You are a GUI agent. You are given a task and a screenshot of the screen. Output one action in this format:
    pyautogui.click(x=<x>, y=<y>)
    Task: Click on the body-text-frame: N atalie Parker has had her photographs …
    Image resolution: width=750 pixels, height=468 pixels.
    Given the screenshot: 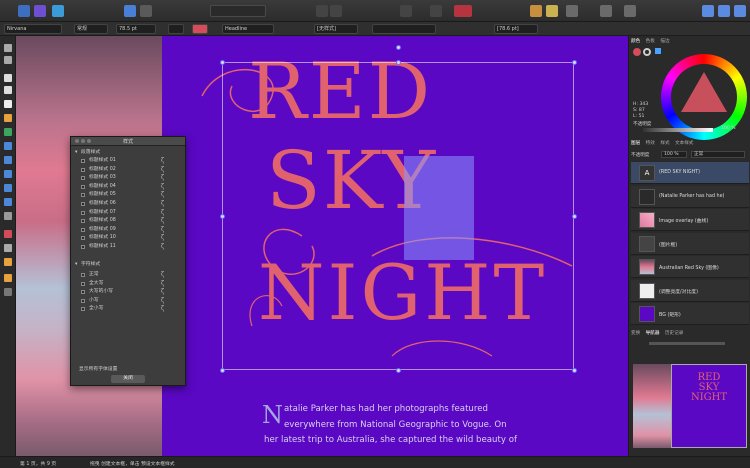 What is the action you would take?
    pyautogui.click(x=413, y=425)
    